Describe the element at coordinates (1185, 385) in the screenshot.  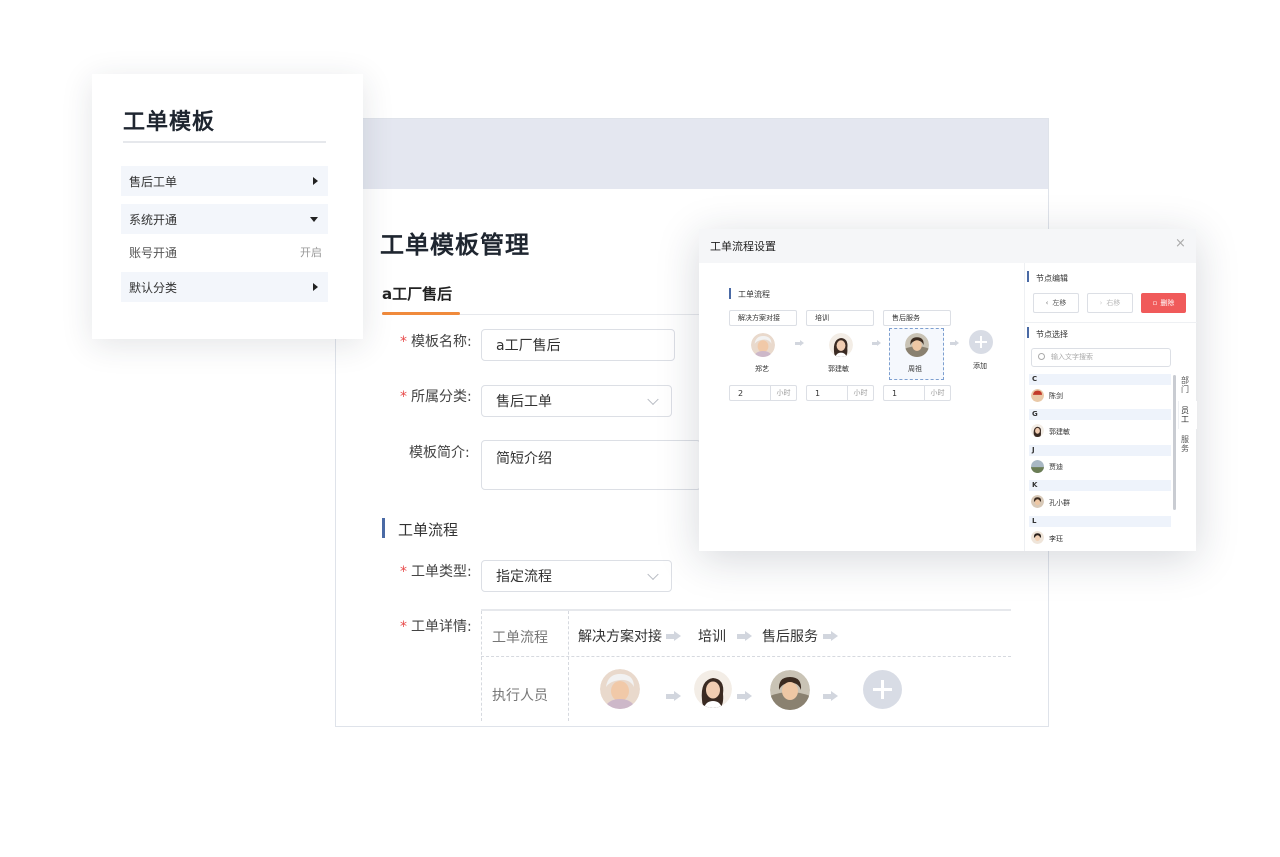
I see `side-tab-department: 部门` at that location.